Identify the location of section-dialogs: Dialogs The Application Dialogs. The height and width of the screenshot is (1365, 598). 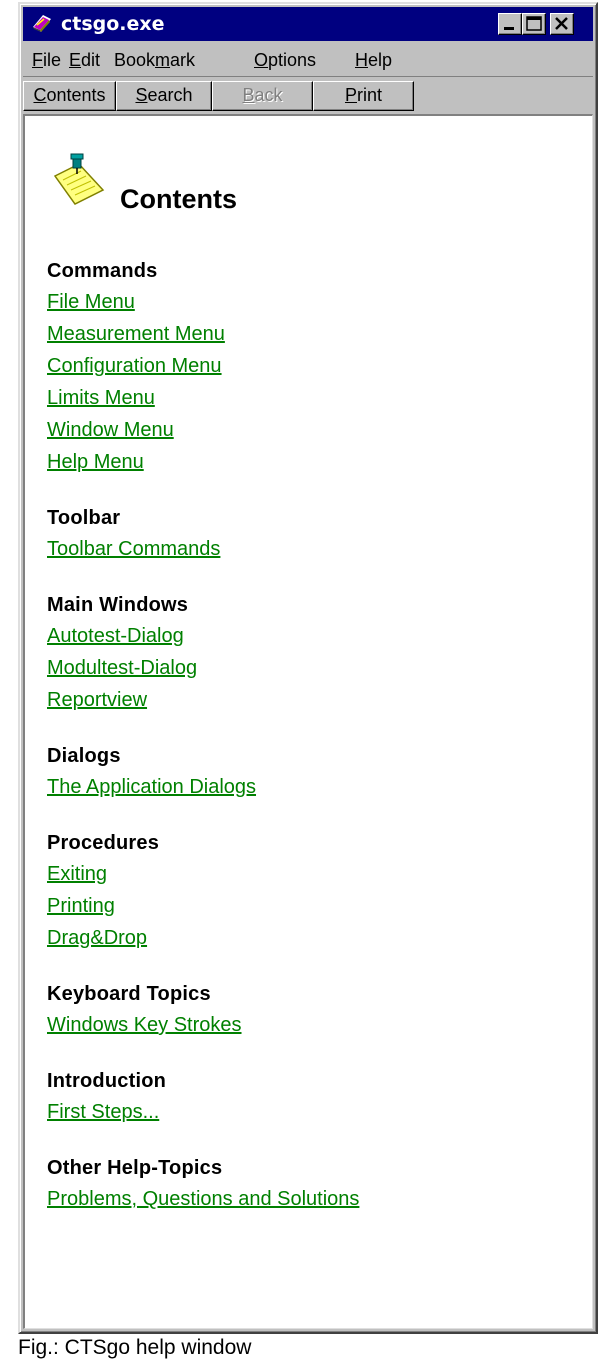
(314, 772).